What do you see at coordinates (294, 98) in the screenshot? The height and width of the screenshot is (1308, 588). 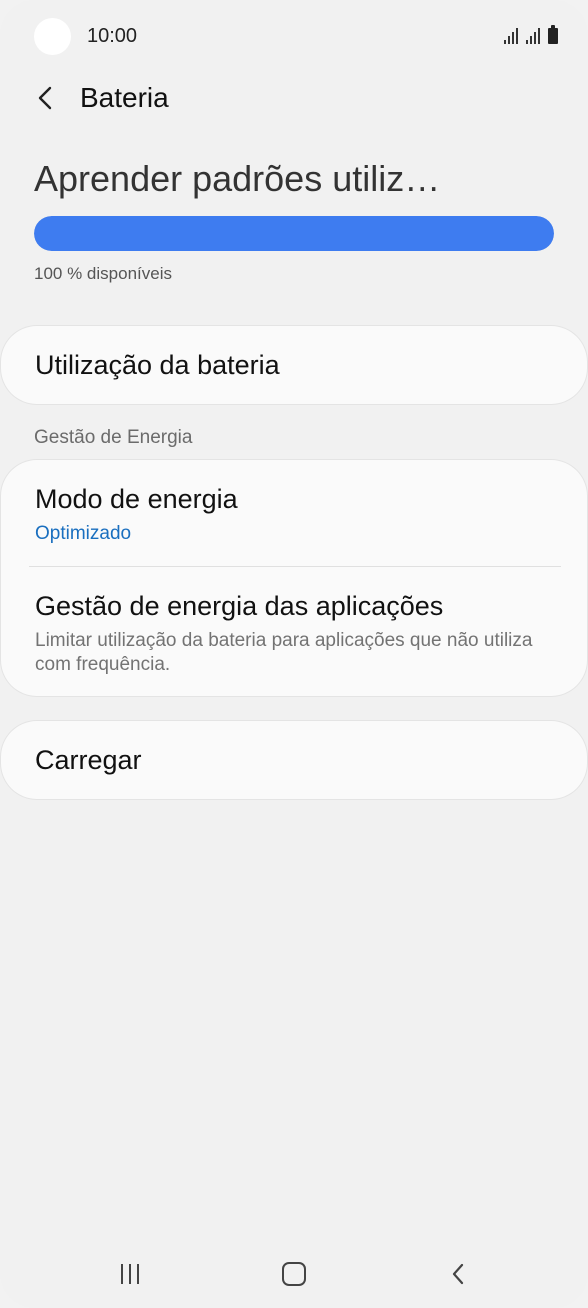 I see `header: Bateria` at bounding box center [294, 98].